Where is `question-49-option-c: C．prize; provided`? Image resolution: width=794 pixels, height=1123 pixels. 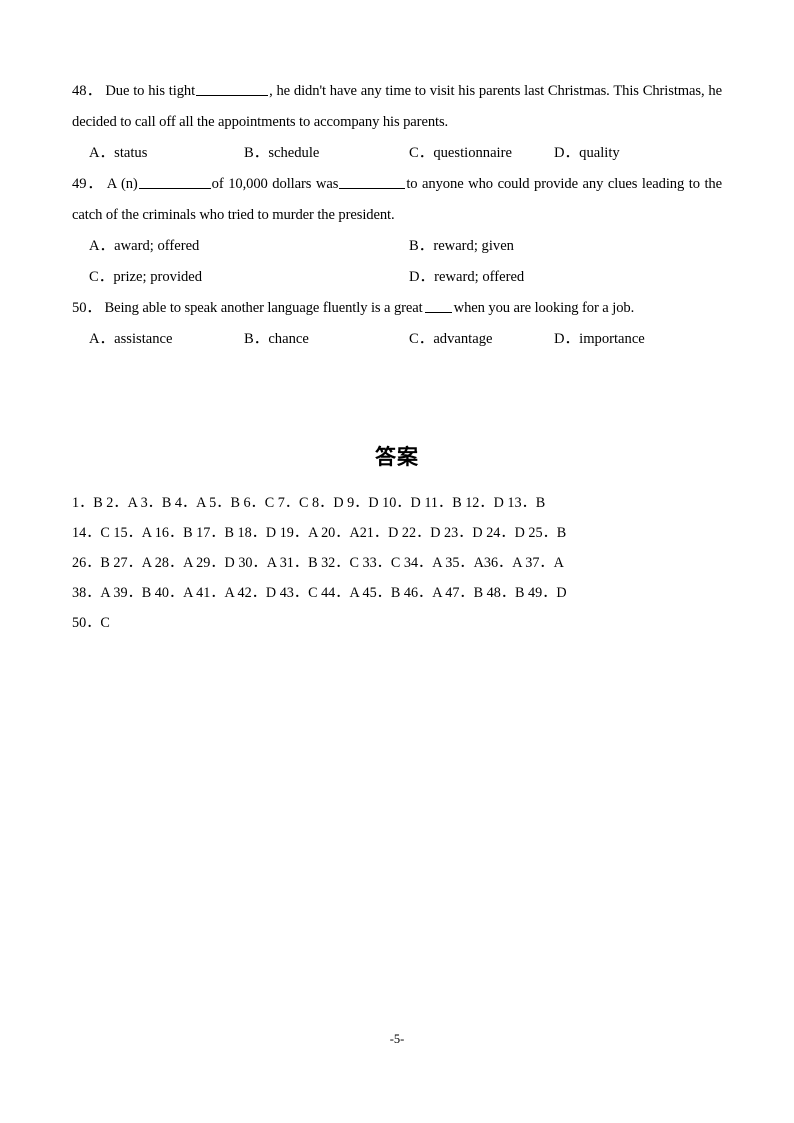 question-49-option-c: C．prize; provided is located at coordinates (145, 277).